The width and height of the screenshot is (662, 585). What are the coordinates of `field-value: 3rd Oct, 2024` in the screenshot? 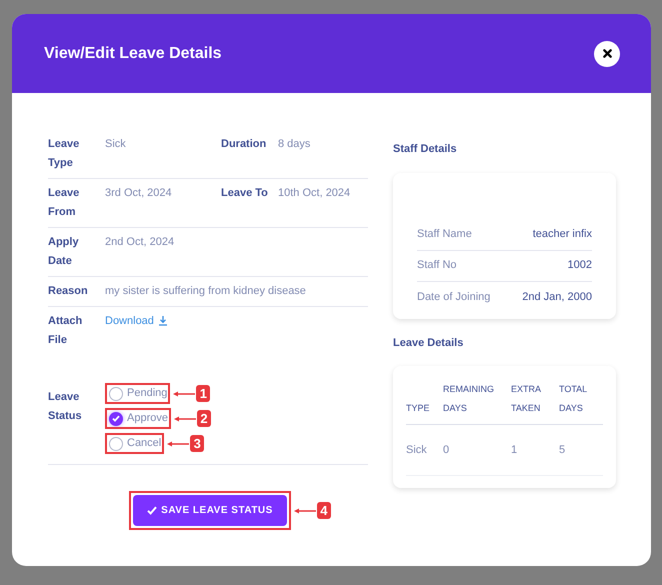 It's located at (138, 193).